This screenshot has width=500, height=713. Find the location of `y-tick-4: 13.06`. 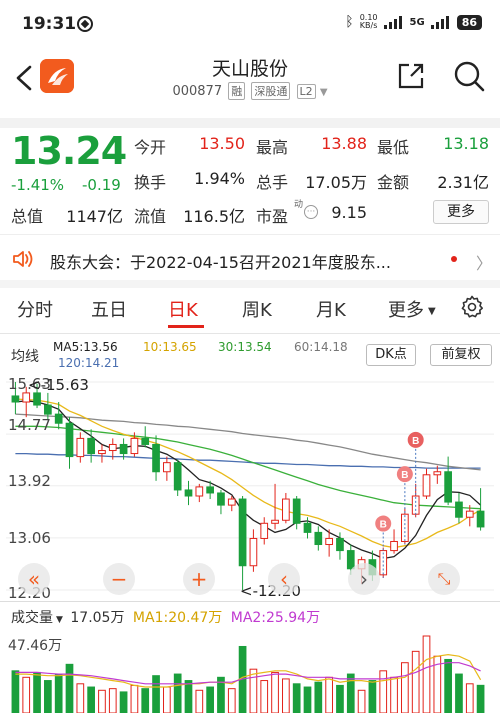

y-tick-4: 13.06 is located at coordinates (29, 538).